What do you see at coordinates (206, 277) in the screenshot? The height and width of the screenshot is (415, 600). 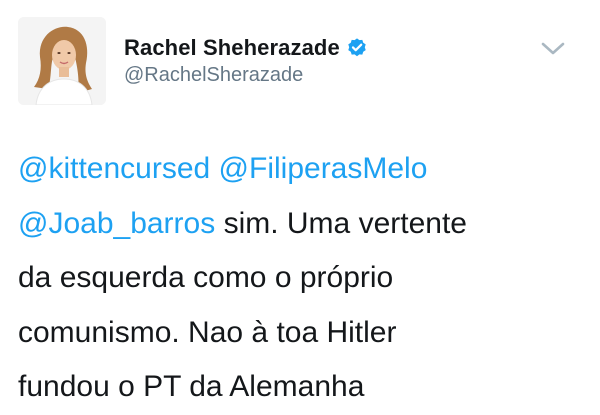 I see `tweet-line-3: da esquerda como o próprio` at bounding box center [206, 277].